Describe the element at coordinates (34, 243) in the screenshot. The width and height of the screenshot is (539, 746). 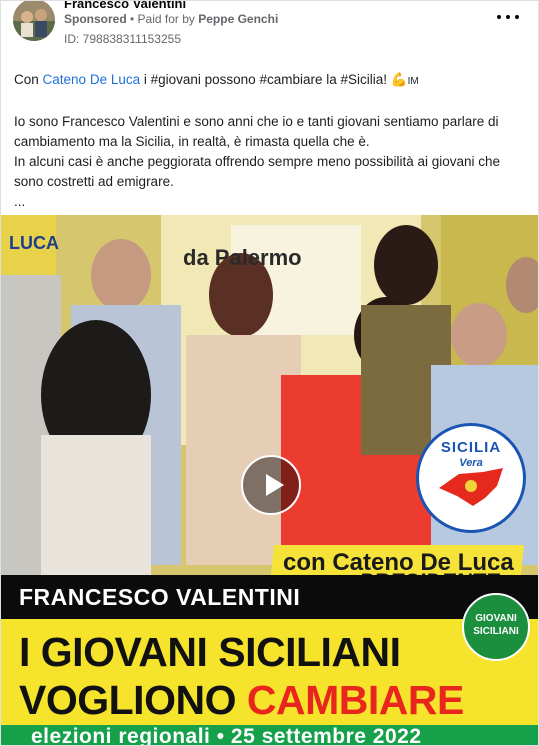
I see `backdrop-text-luca: LUCA` at that location.